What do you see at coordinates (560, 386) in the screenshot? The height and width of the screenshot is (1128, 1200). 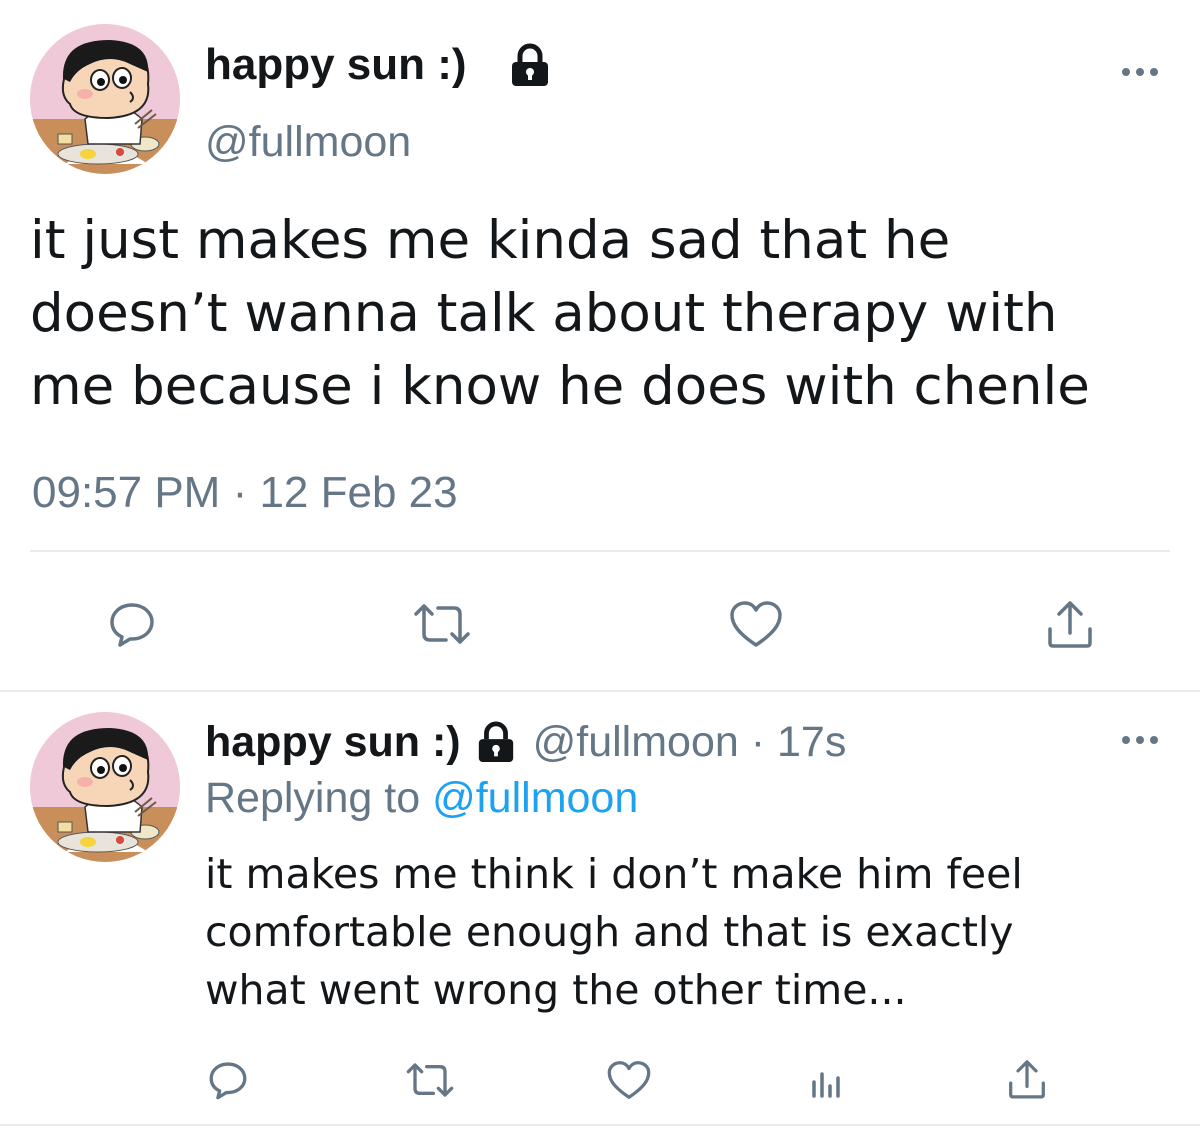 I see `tweet-text-line: me because i know he does with chenle` at bounding box center [560, 386].